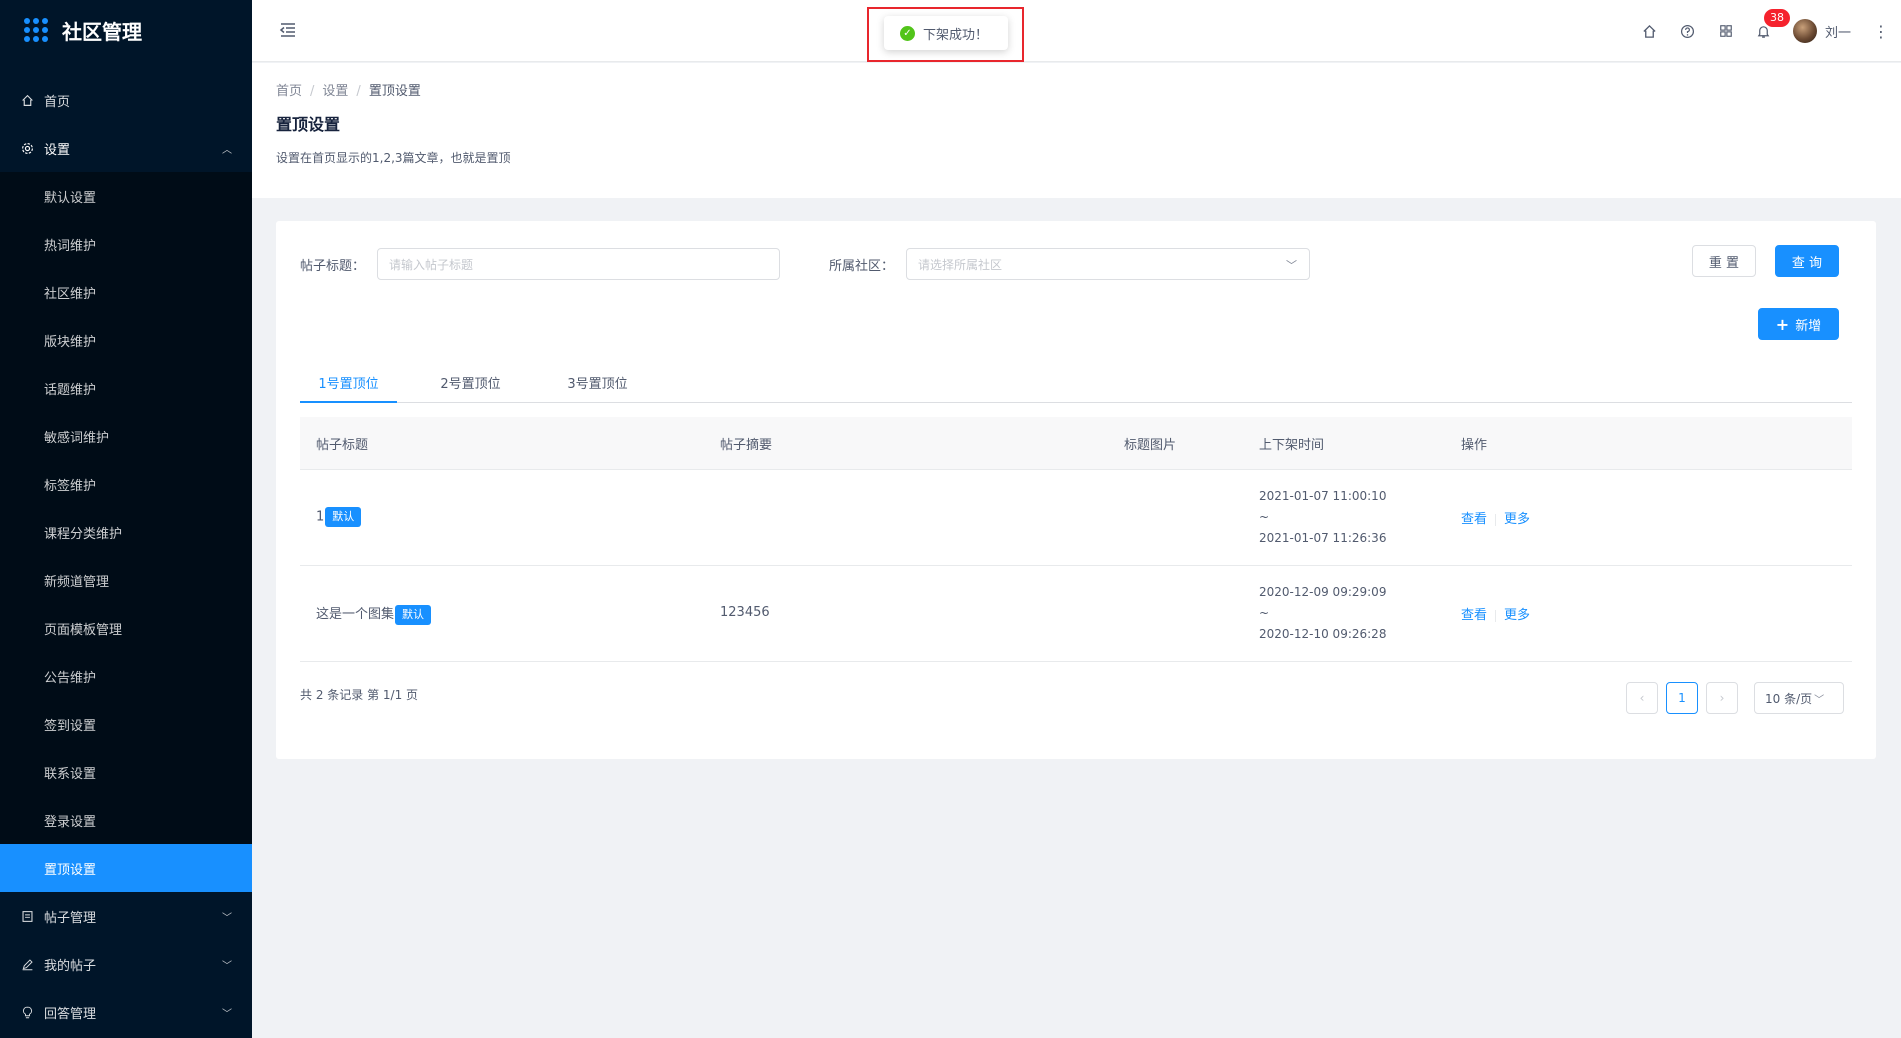 Image resolution: width=1901 pixels, height=1038 pixels. What do you see at coordinates (342, 445) in the screenshot?
I see `col-post-title: 帖子标题` at bounding box center [342, 445].